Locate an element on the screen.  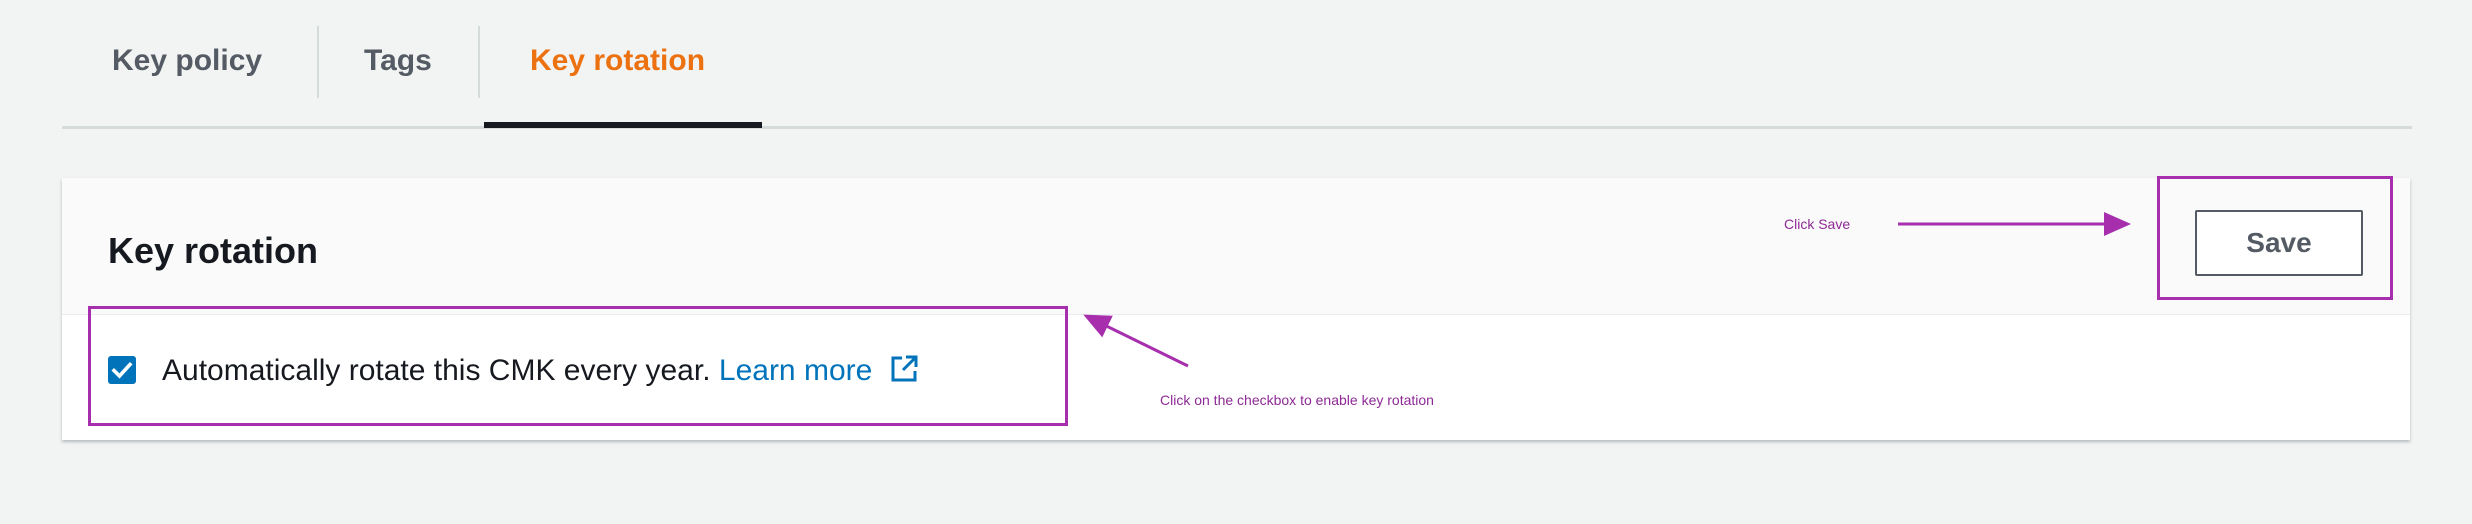
checkbox-hint-arrow is located at coordinates (1136, 341).